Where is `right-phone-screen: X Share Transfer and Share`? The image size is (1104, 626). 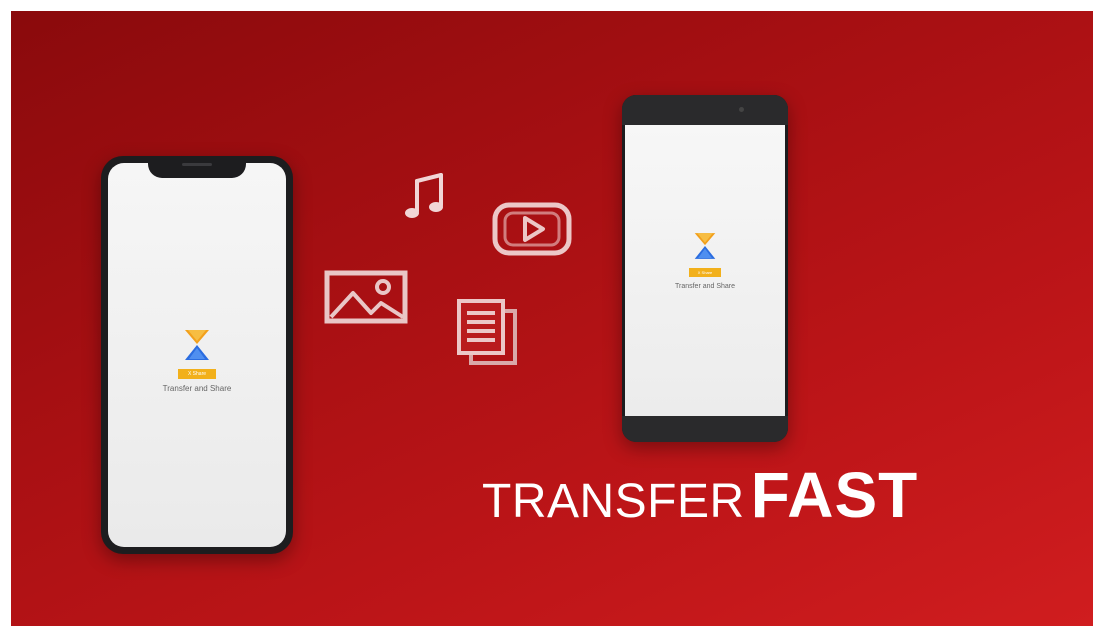
right-phone-screen: X Share Transfer and Share is located at coordinates (705, 270).